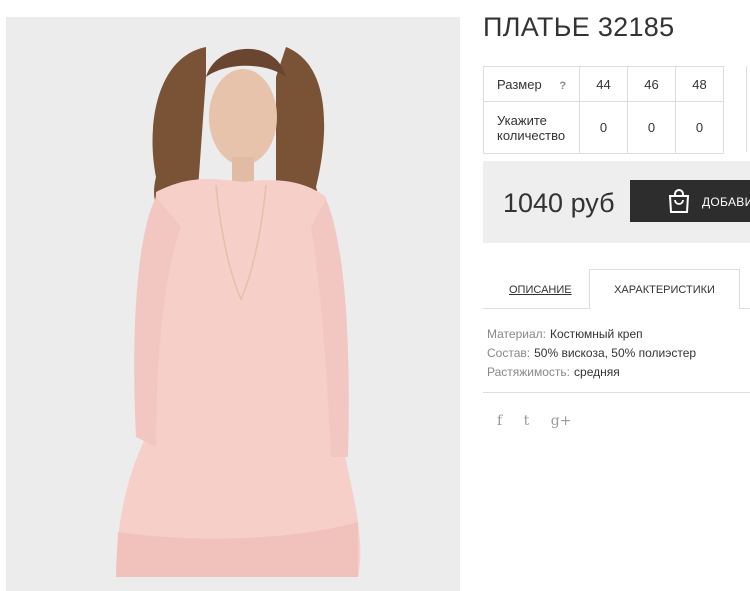 The width and height of the screenshot is (750, 591). What do you see at coordinates (499, 421) in the screenshot?
I see `facebook-icon: f` at bounding box center [499, 421].